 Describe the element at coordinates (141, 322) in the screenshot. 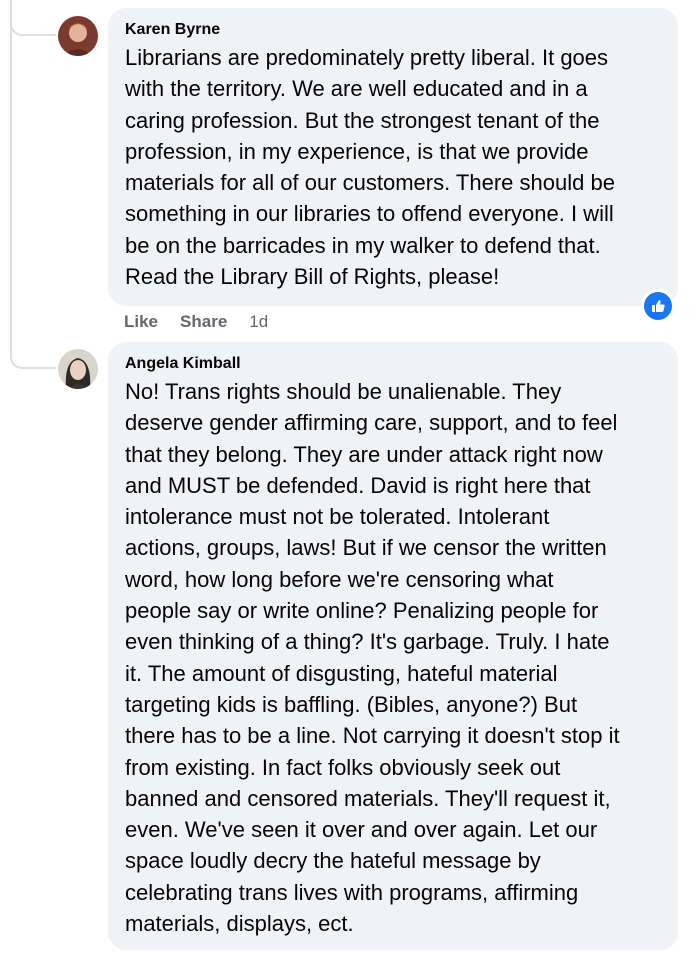

I see `like-link: Like` at that location.